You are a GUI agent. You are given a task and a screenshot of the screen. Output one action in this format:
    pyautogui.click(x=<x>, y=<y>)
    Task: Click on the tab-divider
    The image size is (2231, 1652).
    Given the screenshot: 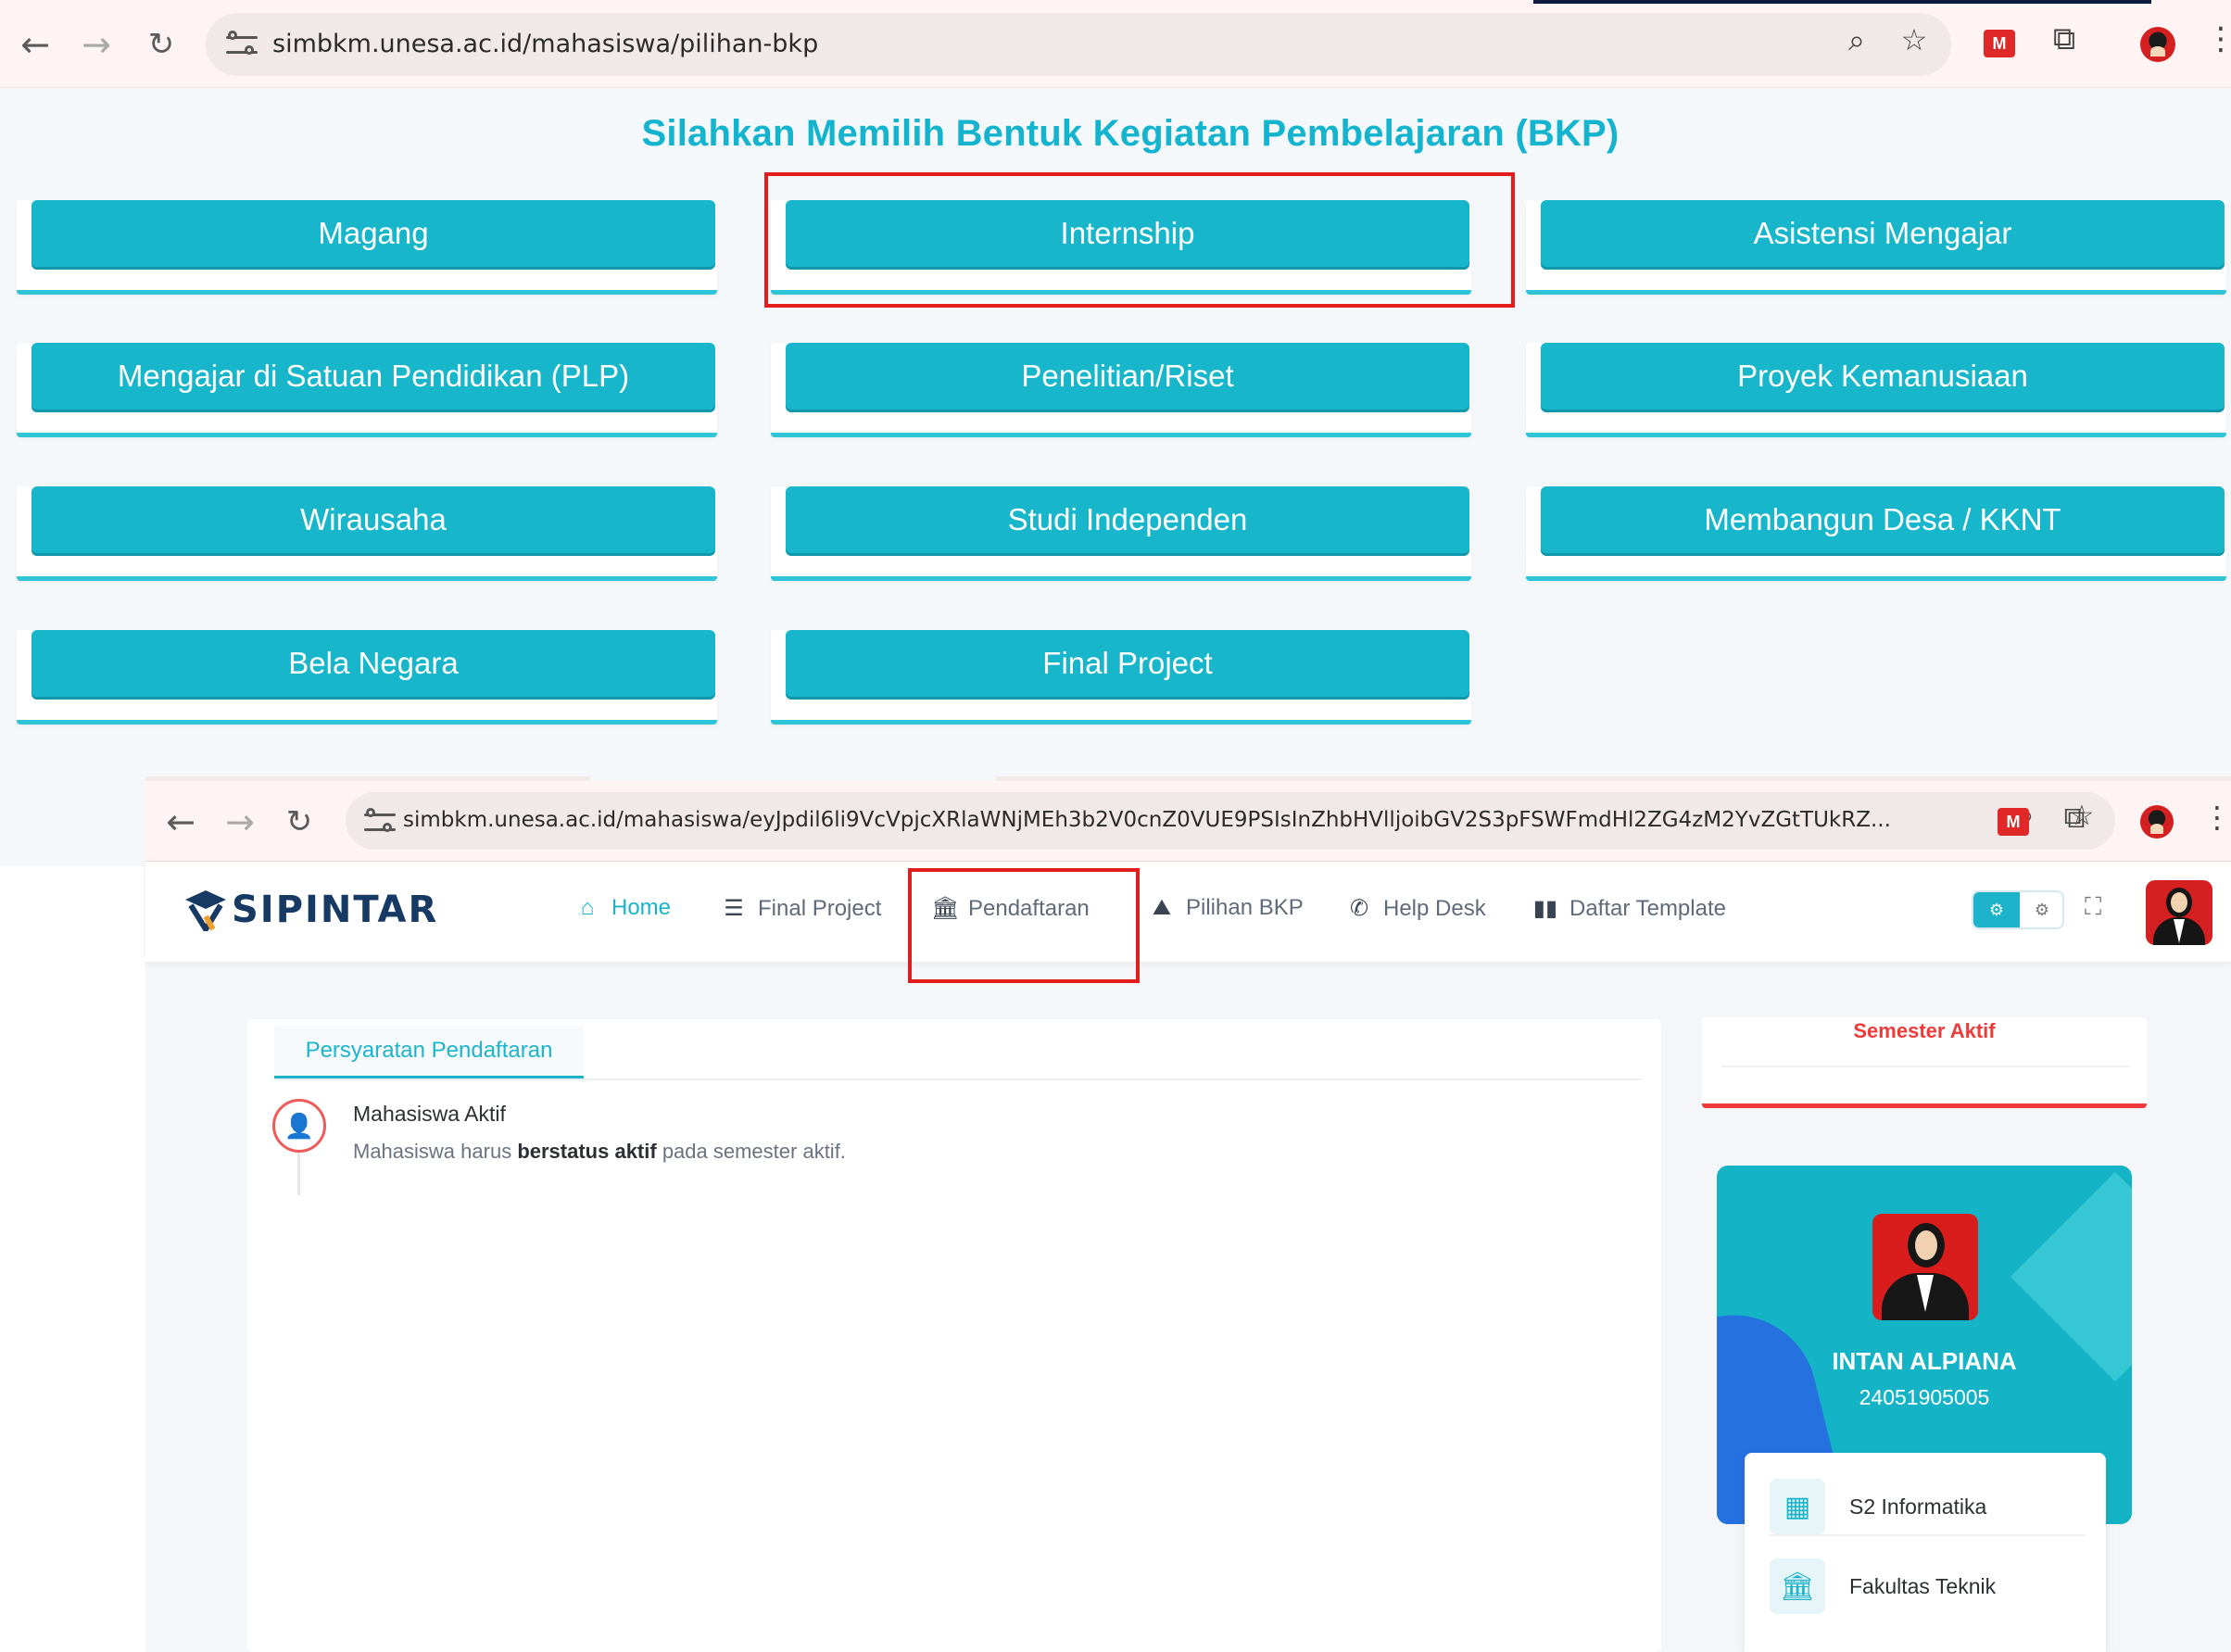 What is the action you would take?
    pyautogui.click(x=958, y=1079)
    